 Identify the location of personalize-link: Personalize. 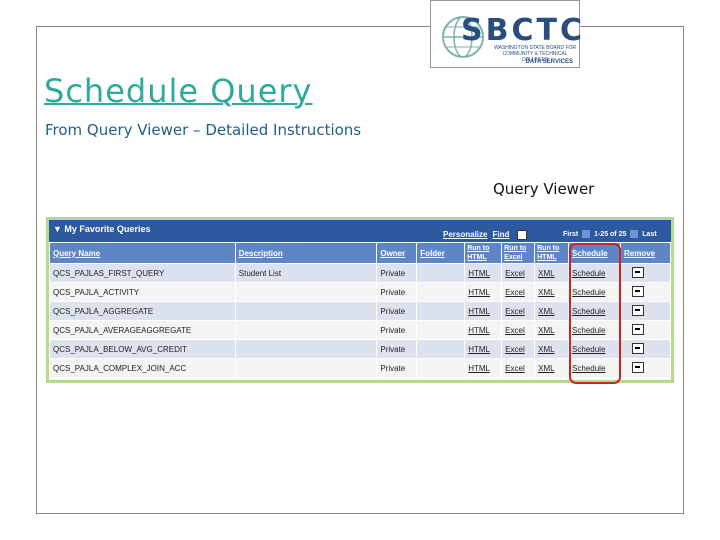
(465, 234).